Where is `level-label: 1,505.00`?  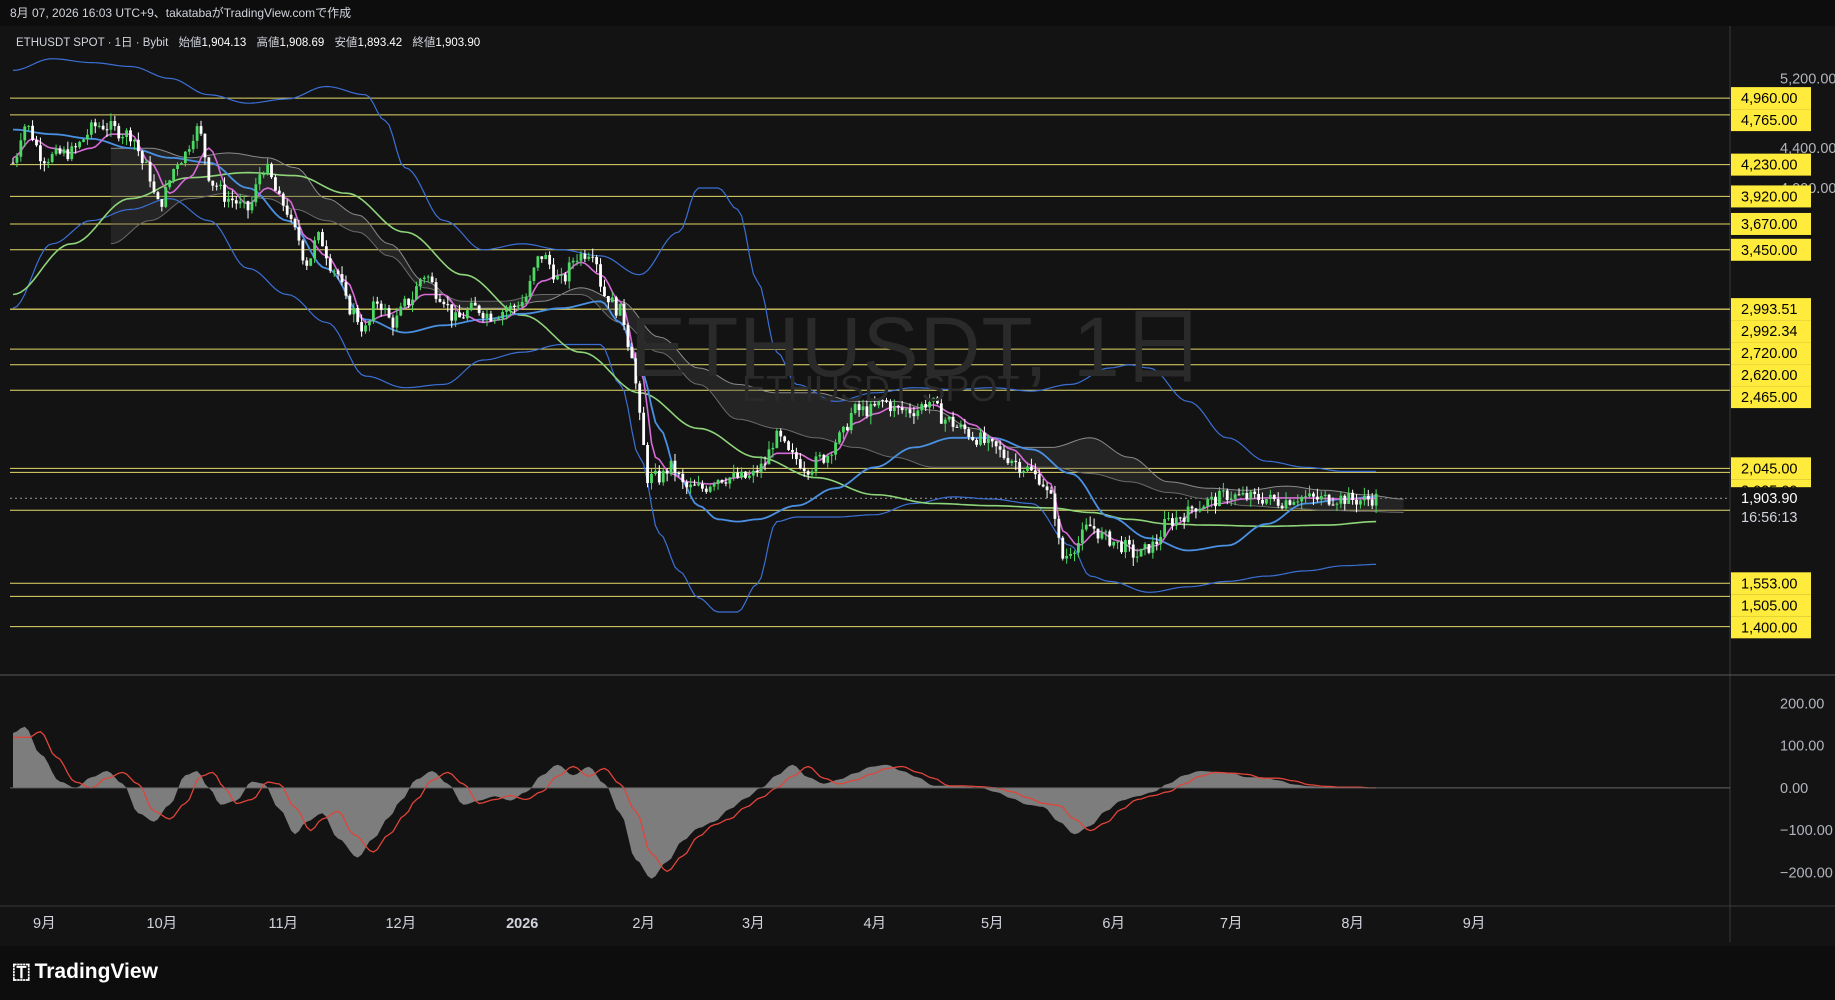 level-label: 1,505.00 is located at coordinates (1769, 606).